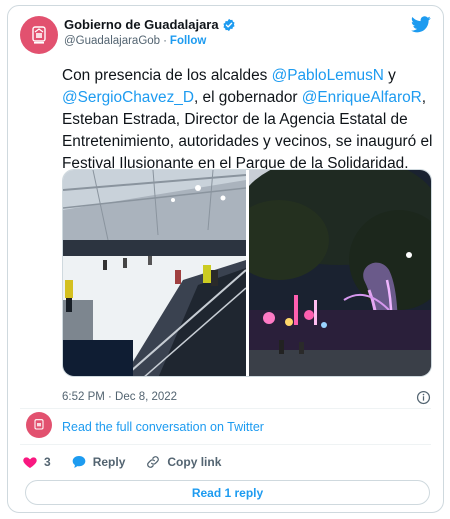 The width and height of the screenshot is (450, 519). What do you see at coordinates (112, 41) in the screenshot?
I see `author-handle: @GuadalajaraGob` at bounding box center [112, 41].